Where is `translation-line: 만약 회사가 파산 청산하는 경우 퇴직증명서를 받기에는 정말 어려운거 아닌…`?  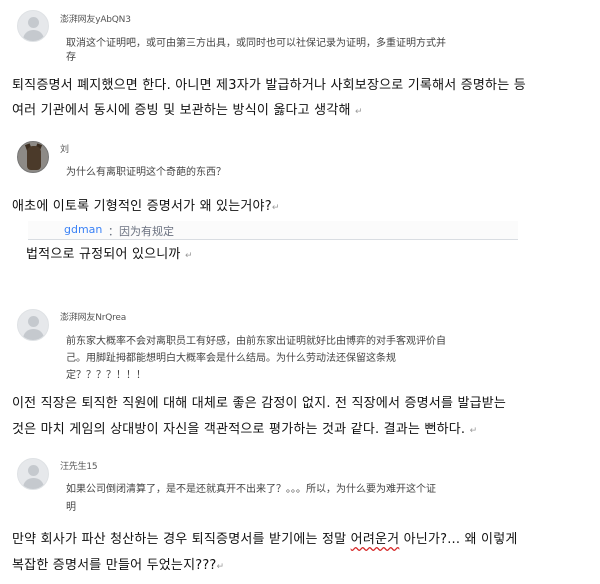 translation-line: 만약 회사가 파산 청산하는 경우 퇴직증명서를 받기에는 정말 어려운거 아닌… is located at coordinates (265, 539).